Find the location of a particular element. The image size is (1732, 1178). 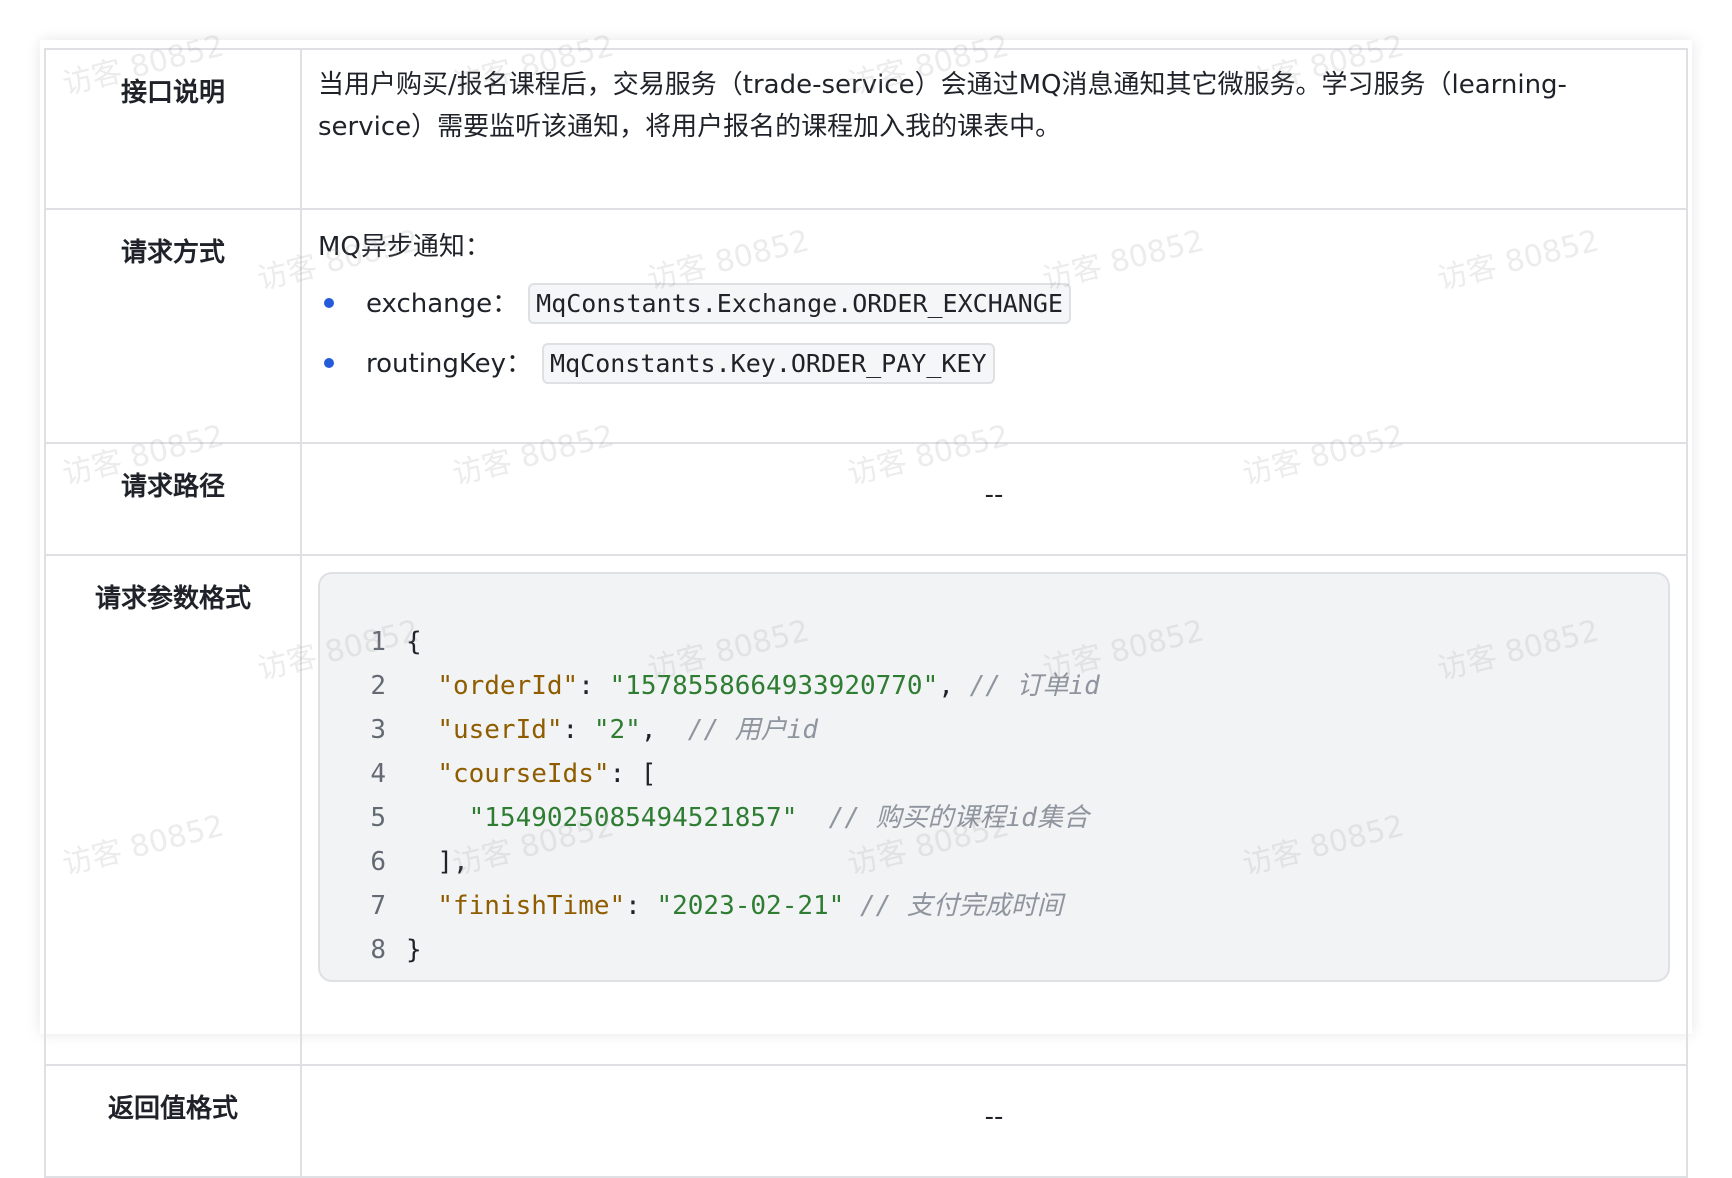

code-line: 7 "finishTime": "2023-02-21" // 支付完成时间 is located at coordinates (994, 906).